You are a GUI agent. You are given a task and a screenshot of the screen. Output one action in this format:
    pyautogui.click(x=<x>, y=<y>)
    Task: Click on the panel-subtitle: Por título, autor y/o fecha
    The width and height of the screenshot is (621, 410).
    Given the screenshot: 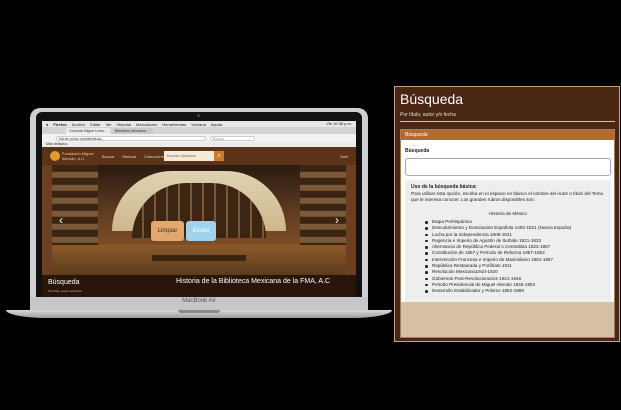 What is the action you would take?
    pyautogui.click(x=428, y=115)
    